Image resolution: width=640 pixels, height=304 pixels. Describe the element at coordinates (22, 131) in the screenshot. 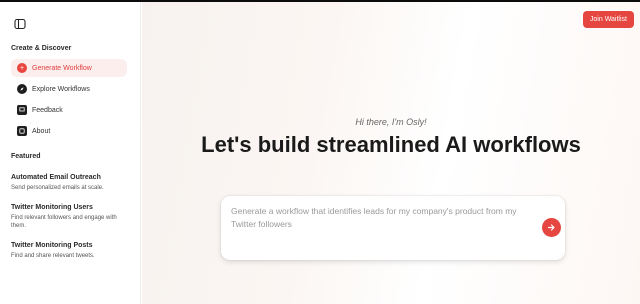

I see `info-icon` at that location.